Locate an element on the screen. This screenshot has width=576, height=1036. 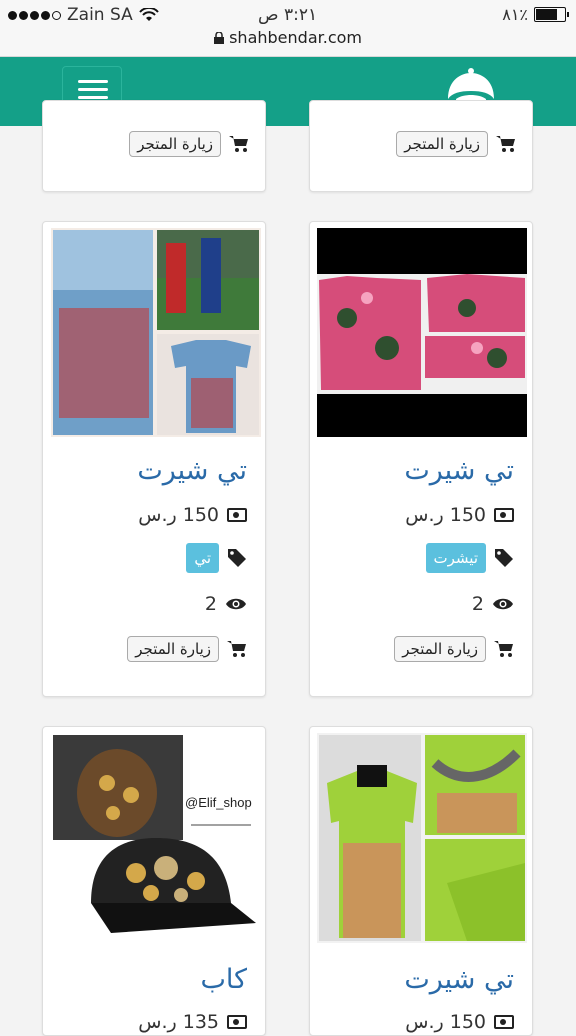
product-image: @Elif_shop is located at coordinates (156, 838).